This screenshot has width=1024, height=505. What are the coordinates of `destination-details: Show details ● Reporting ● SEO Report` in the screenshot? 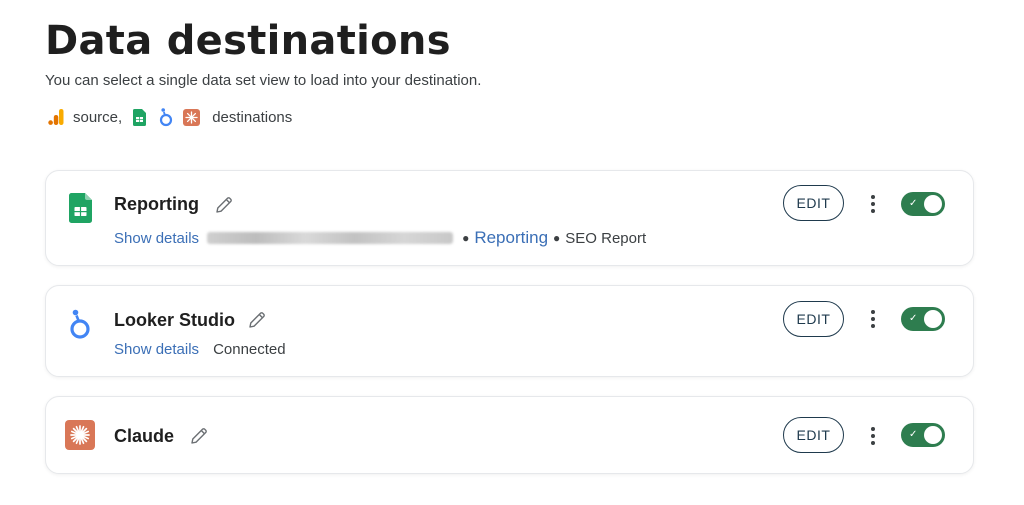 It's located at (380, 238).